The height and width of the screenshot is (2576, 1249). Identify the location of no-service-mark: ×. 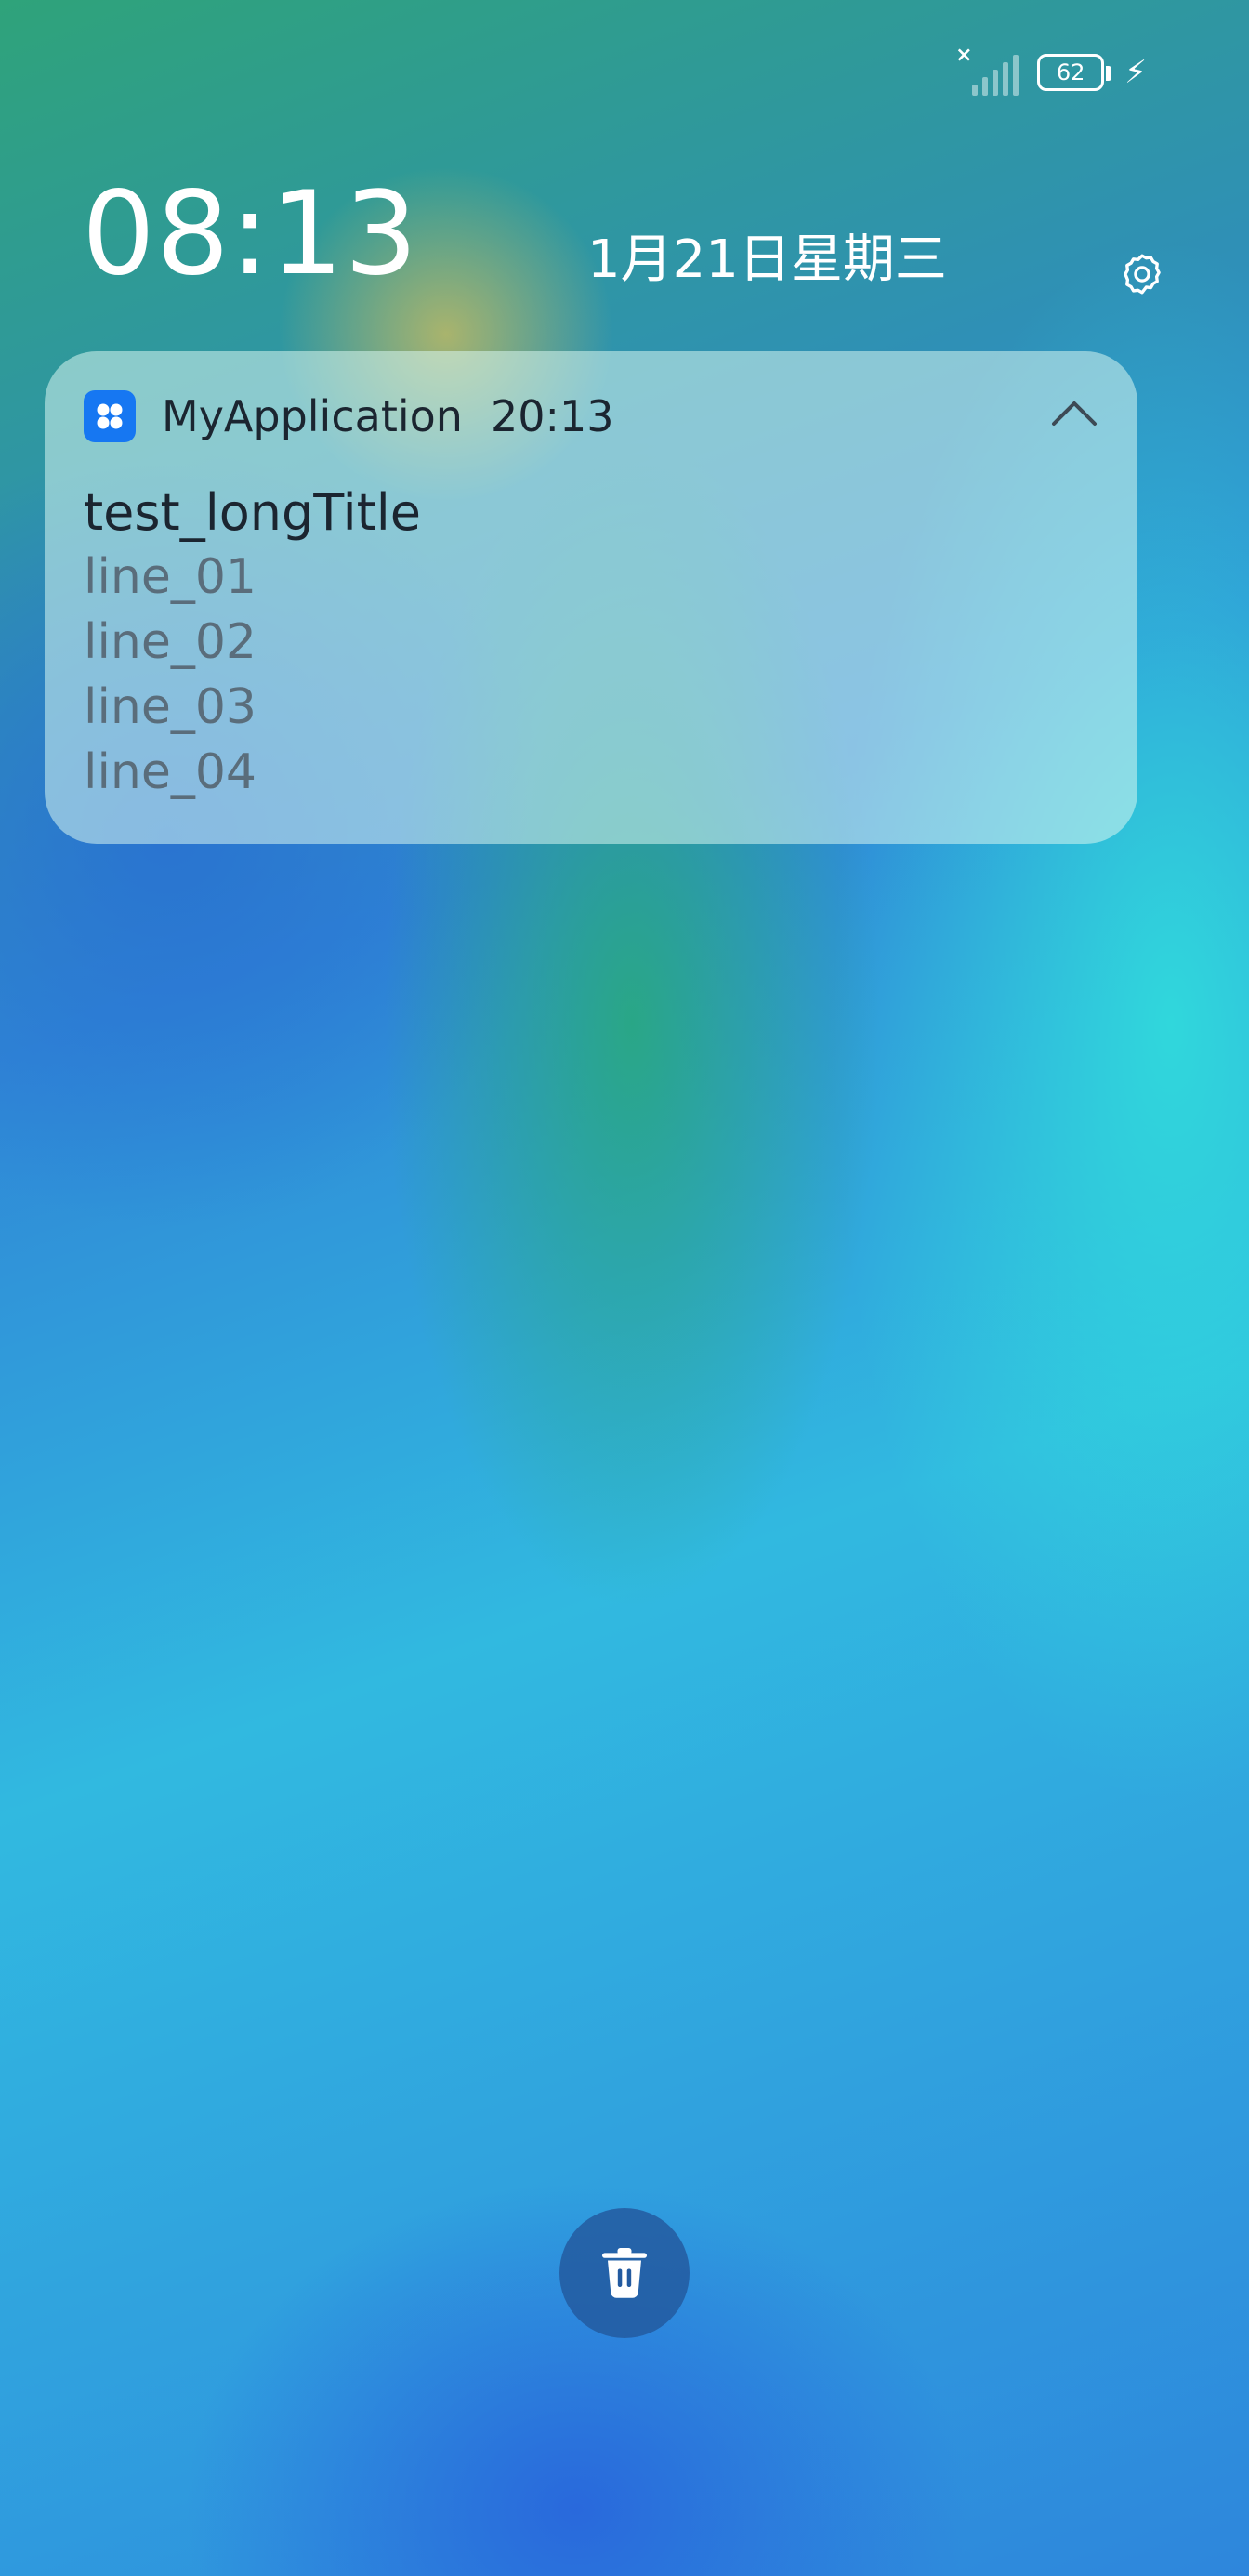
(964, 55).